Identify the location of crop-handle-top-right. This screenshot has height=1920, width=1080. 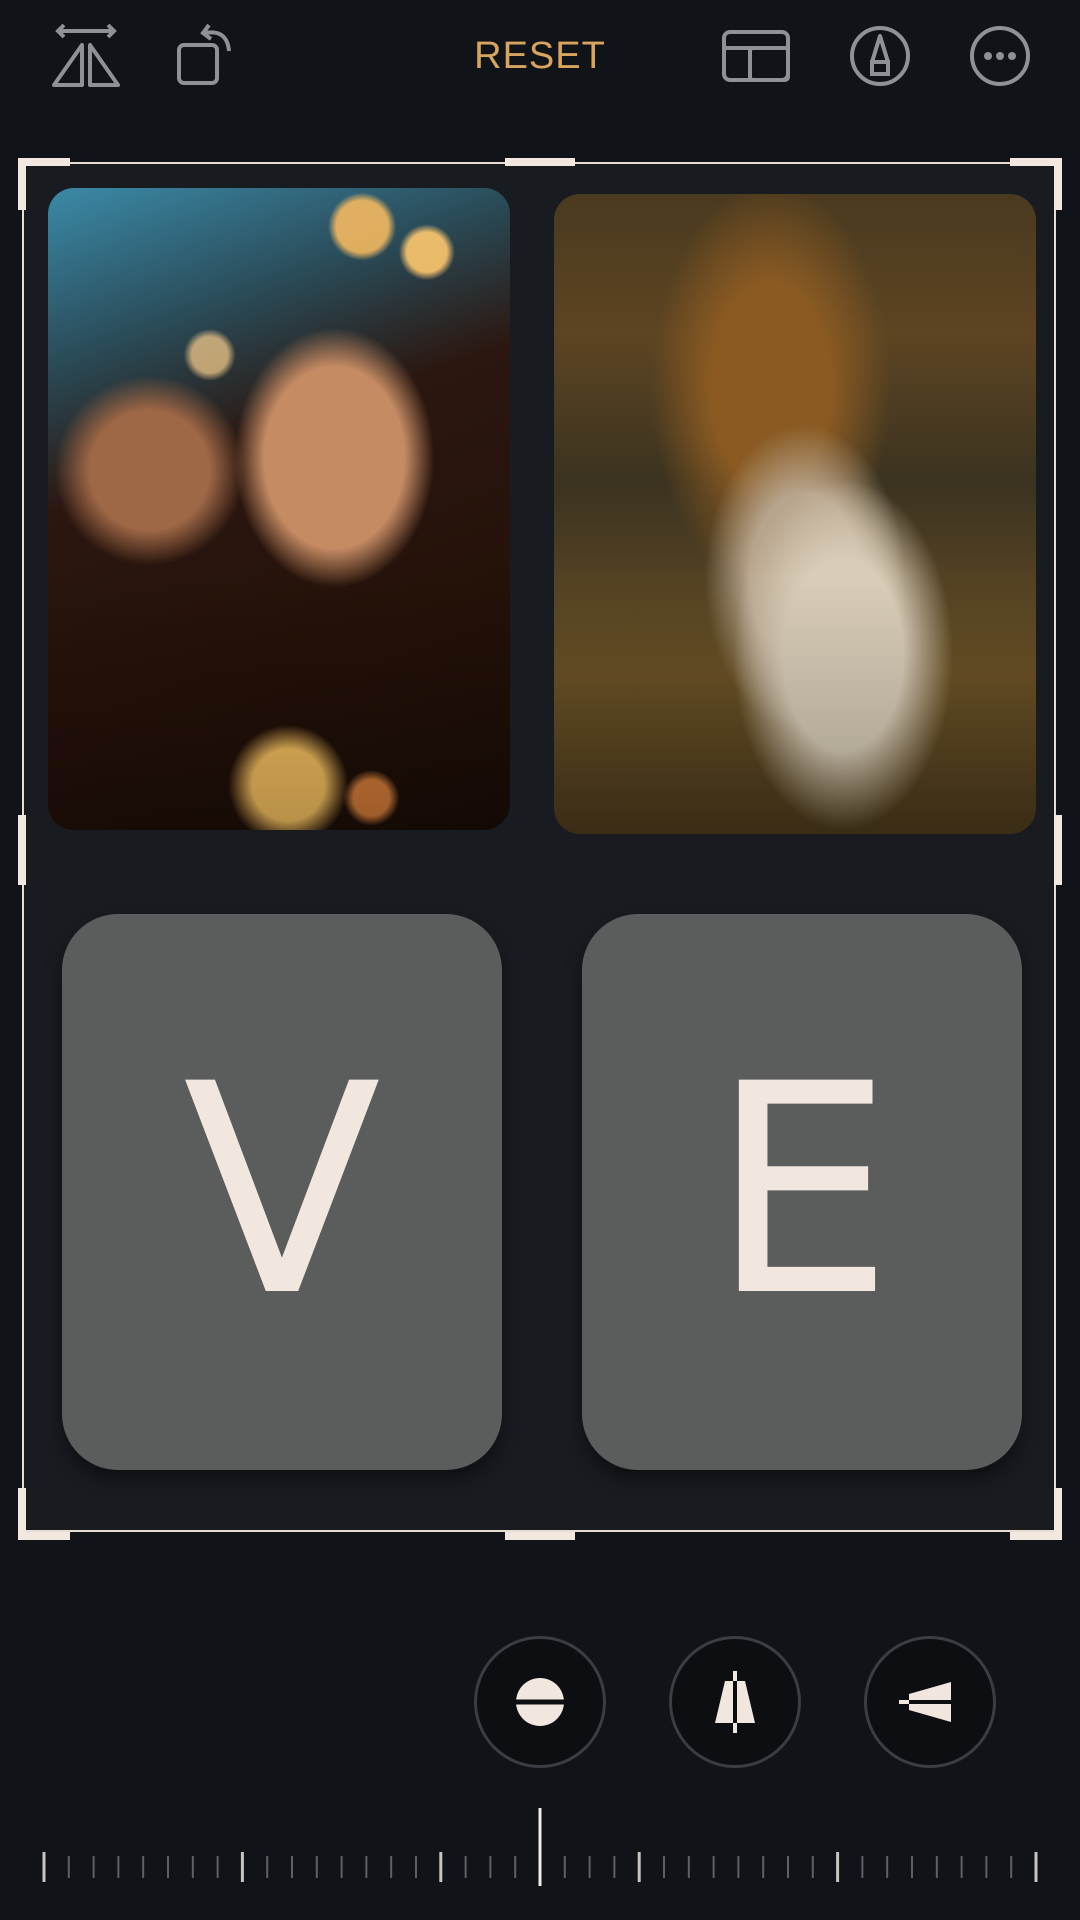
(1036, 184).